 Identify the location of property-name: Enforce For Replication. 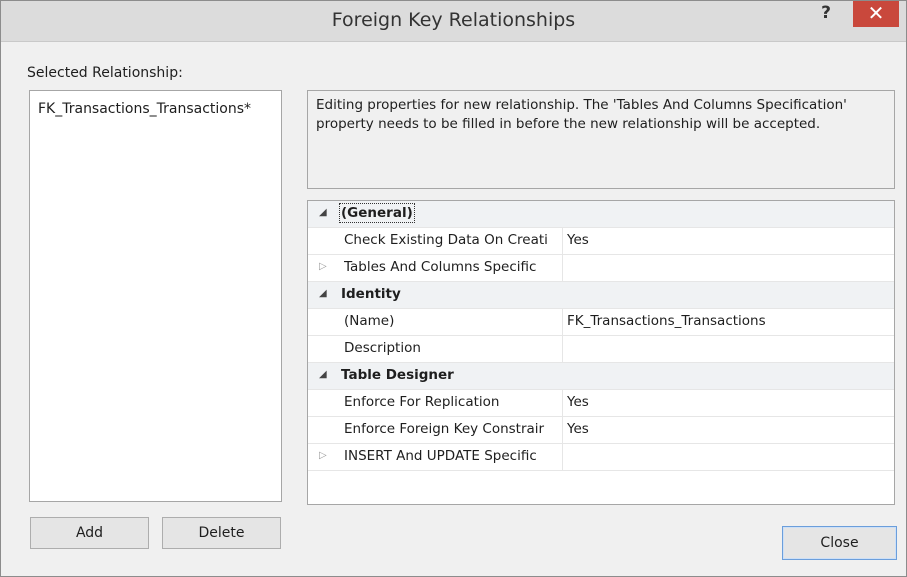
(422, 402).